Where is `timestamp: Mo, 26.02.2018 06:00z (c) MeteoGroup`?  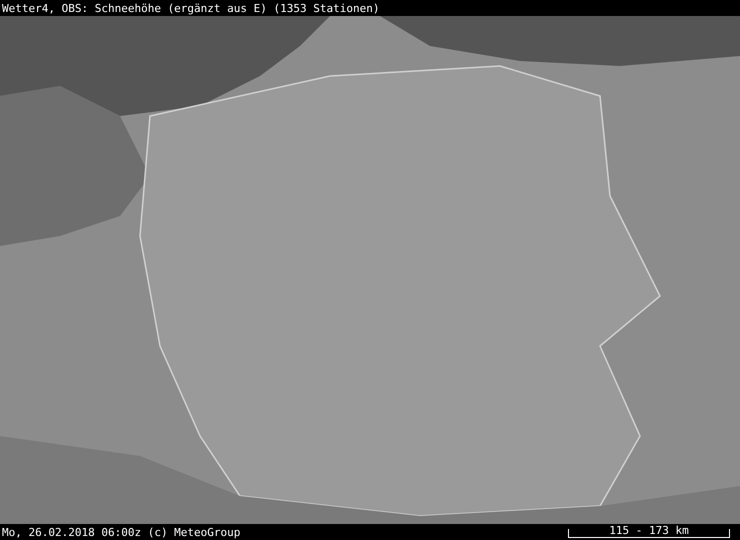 timestamp: Mo, 26.02.2018 06:00z (c) MeteoGroup is located at coordinates (121, 532).